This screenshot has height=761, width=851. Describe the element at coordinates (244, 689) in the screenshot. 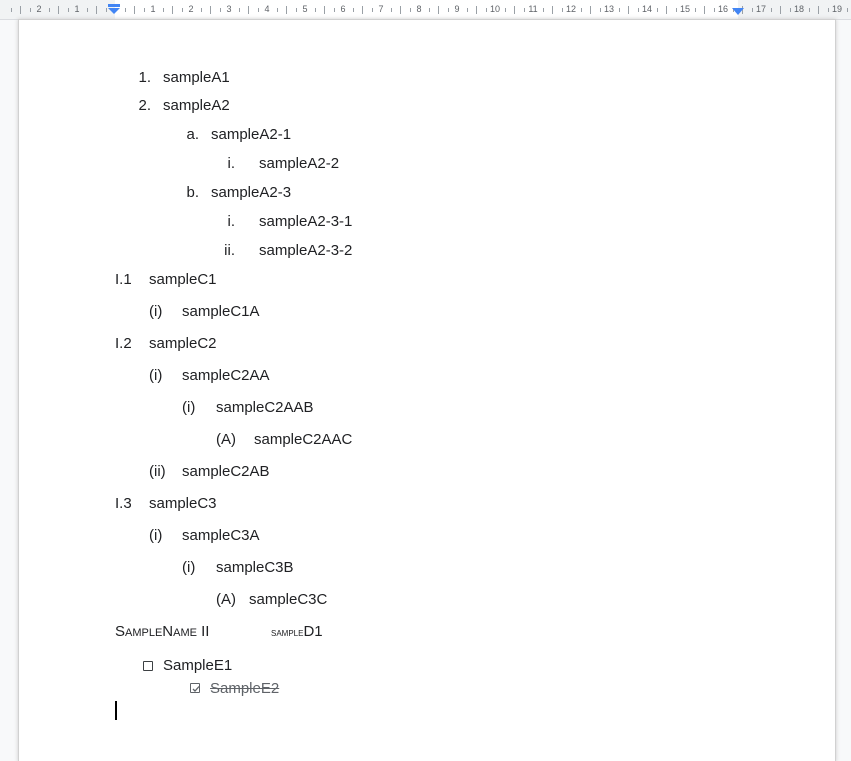

I see `checklist-item-completed: SampleE2` at that location.